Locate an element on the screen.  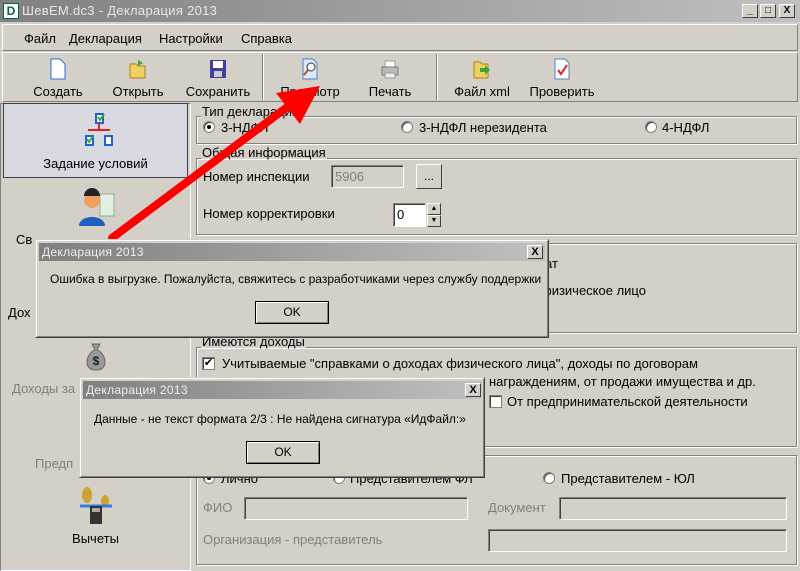
menu-file: Файл is located at coordinates (40, 38).